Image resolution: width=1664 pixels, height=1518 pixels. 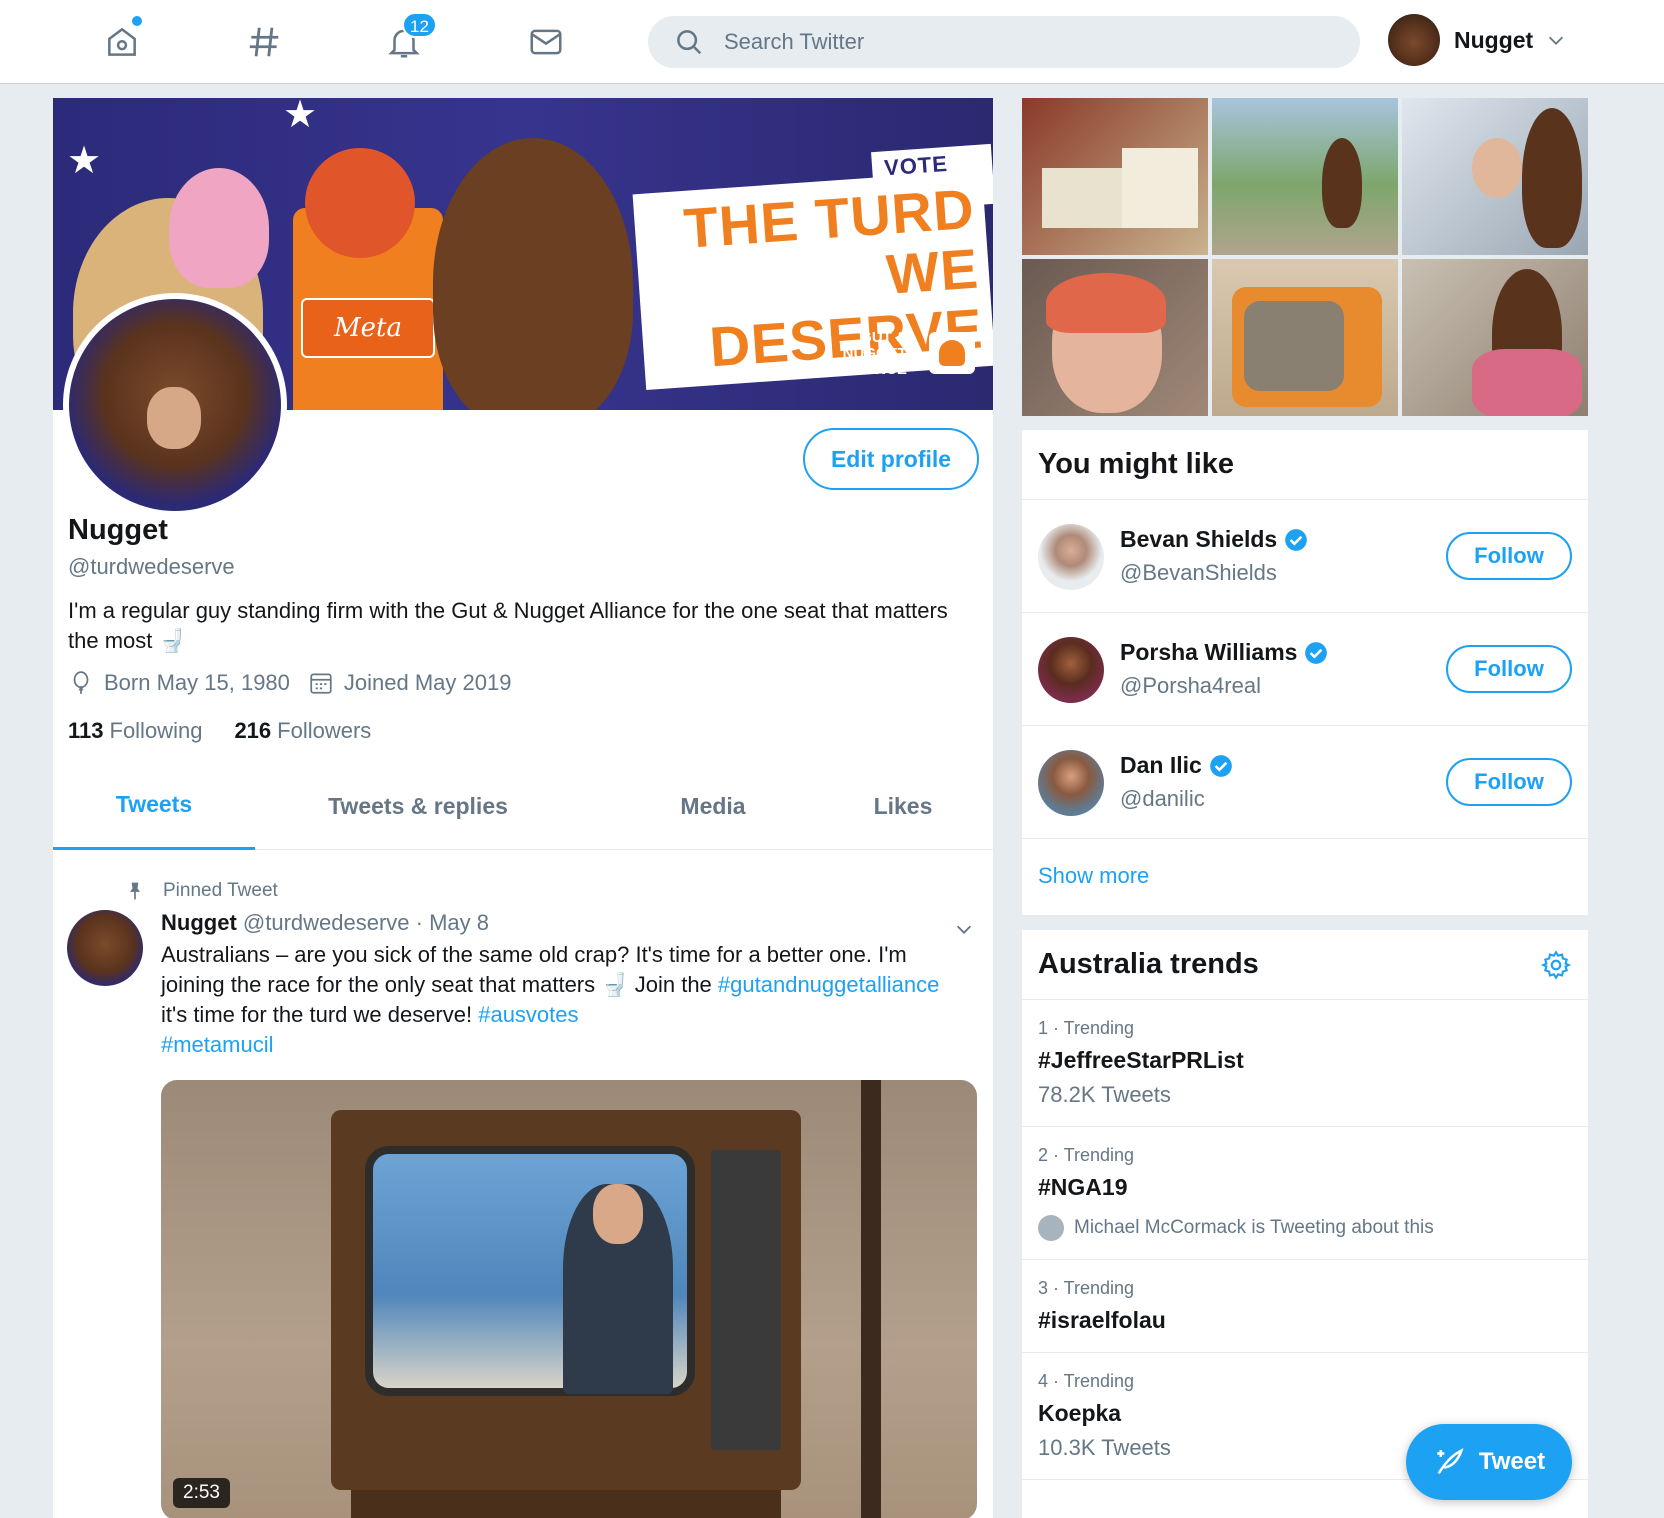 I want to click on compose-tweet-button: Tweet, so click(x=1489, y=1462).